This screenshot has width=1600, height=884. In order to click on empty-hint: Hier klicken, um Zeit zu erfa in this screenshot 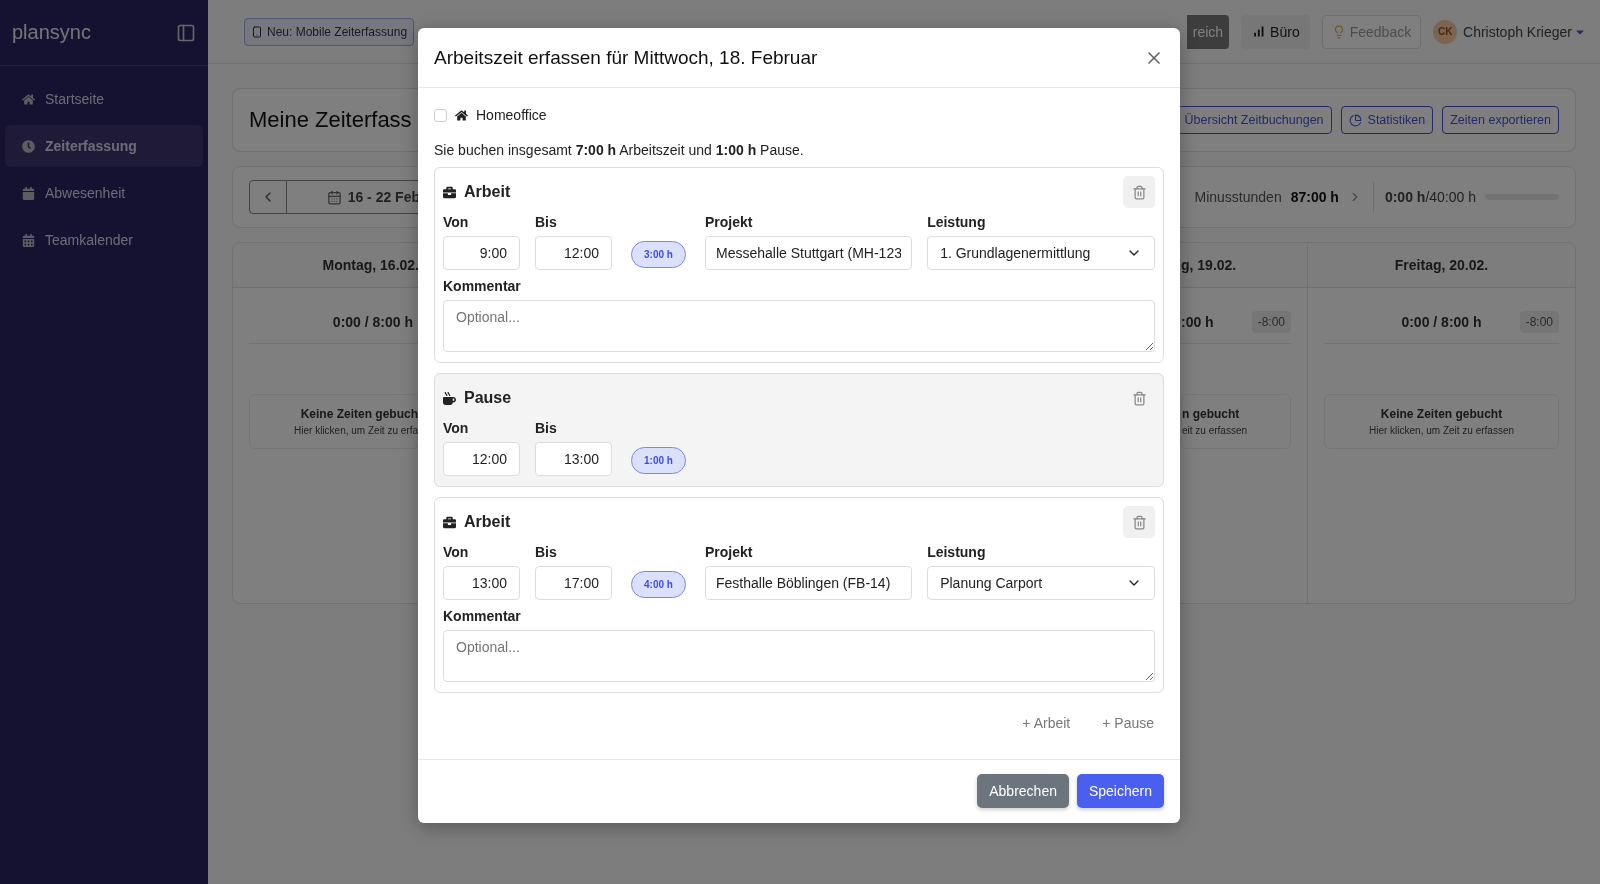, I will do `click(356, 430)`.